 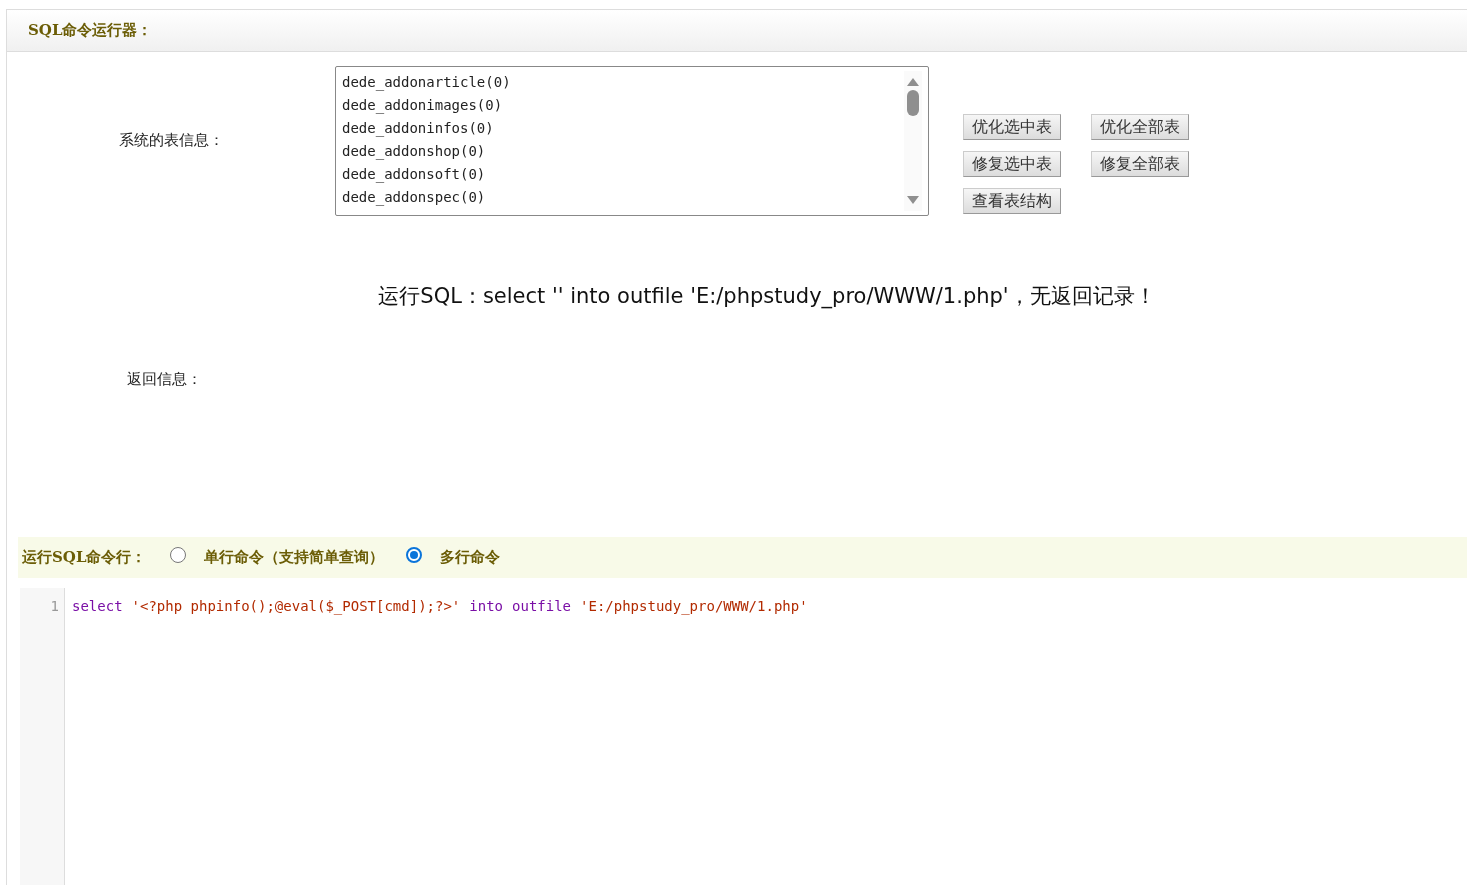 What do you see at coordinates (55, 606) in the screenshot?
I see `line-number: 1` at bounding box center [55, 606].